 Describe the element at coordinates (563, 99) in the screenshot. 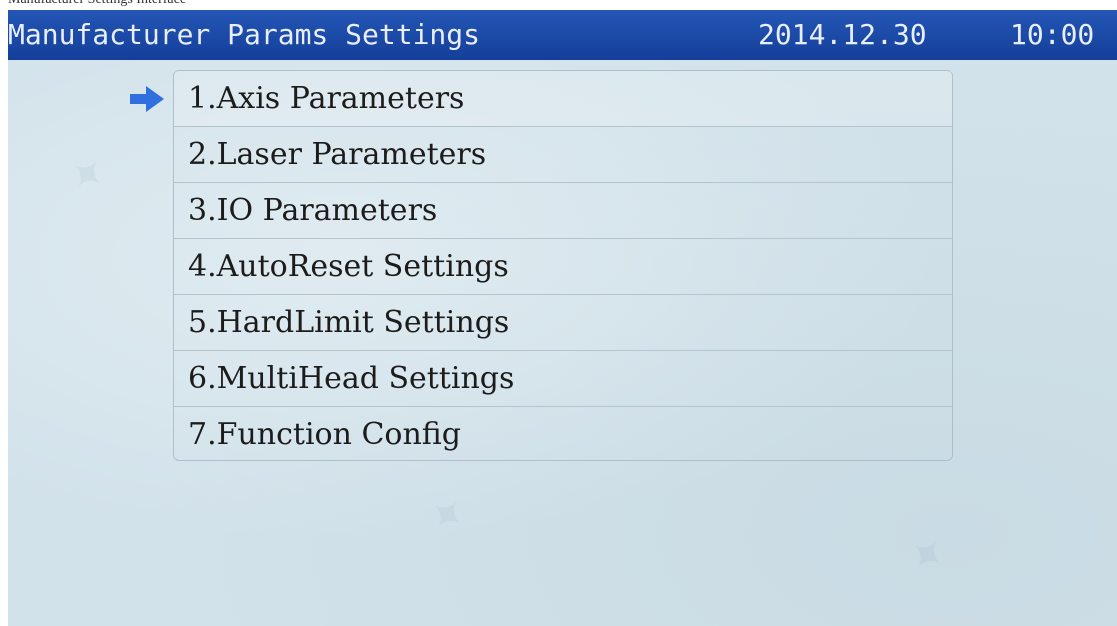

I see `menu-item-axis-parameters: 1.Axis Parameters` at that location.